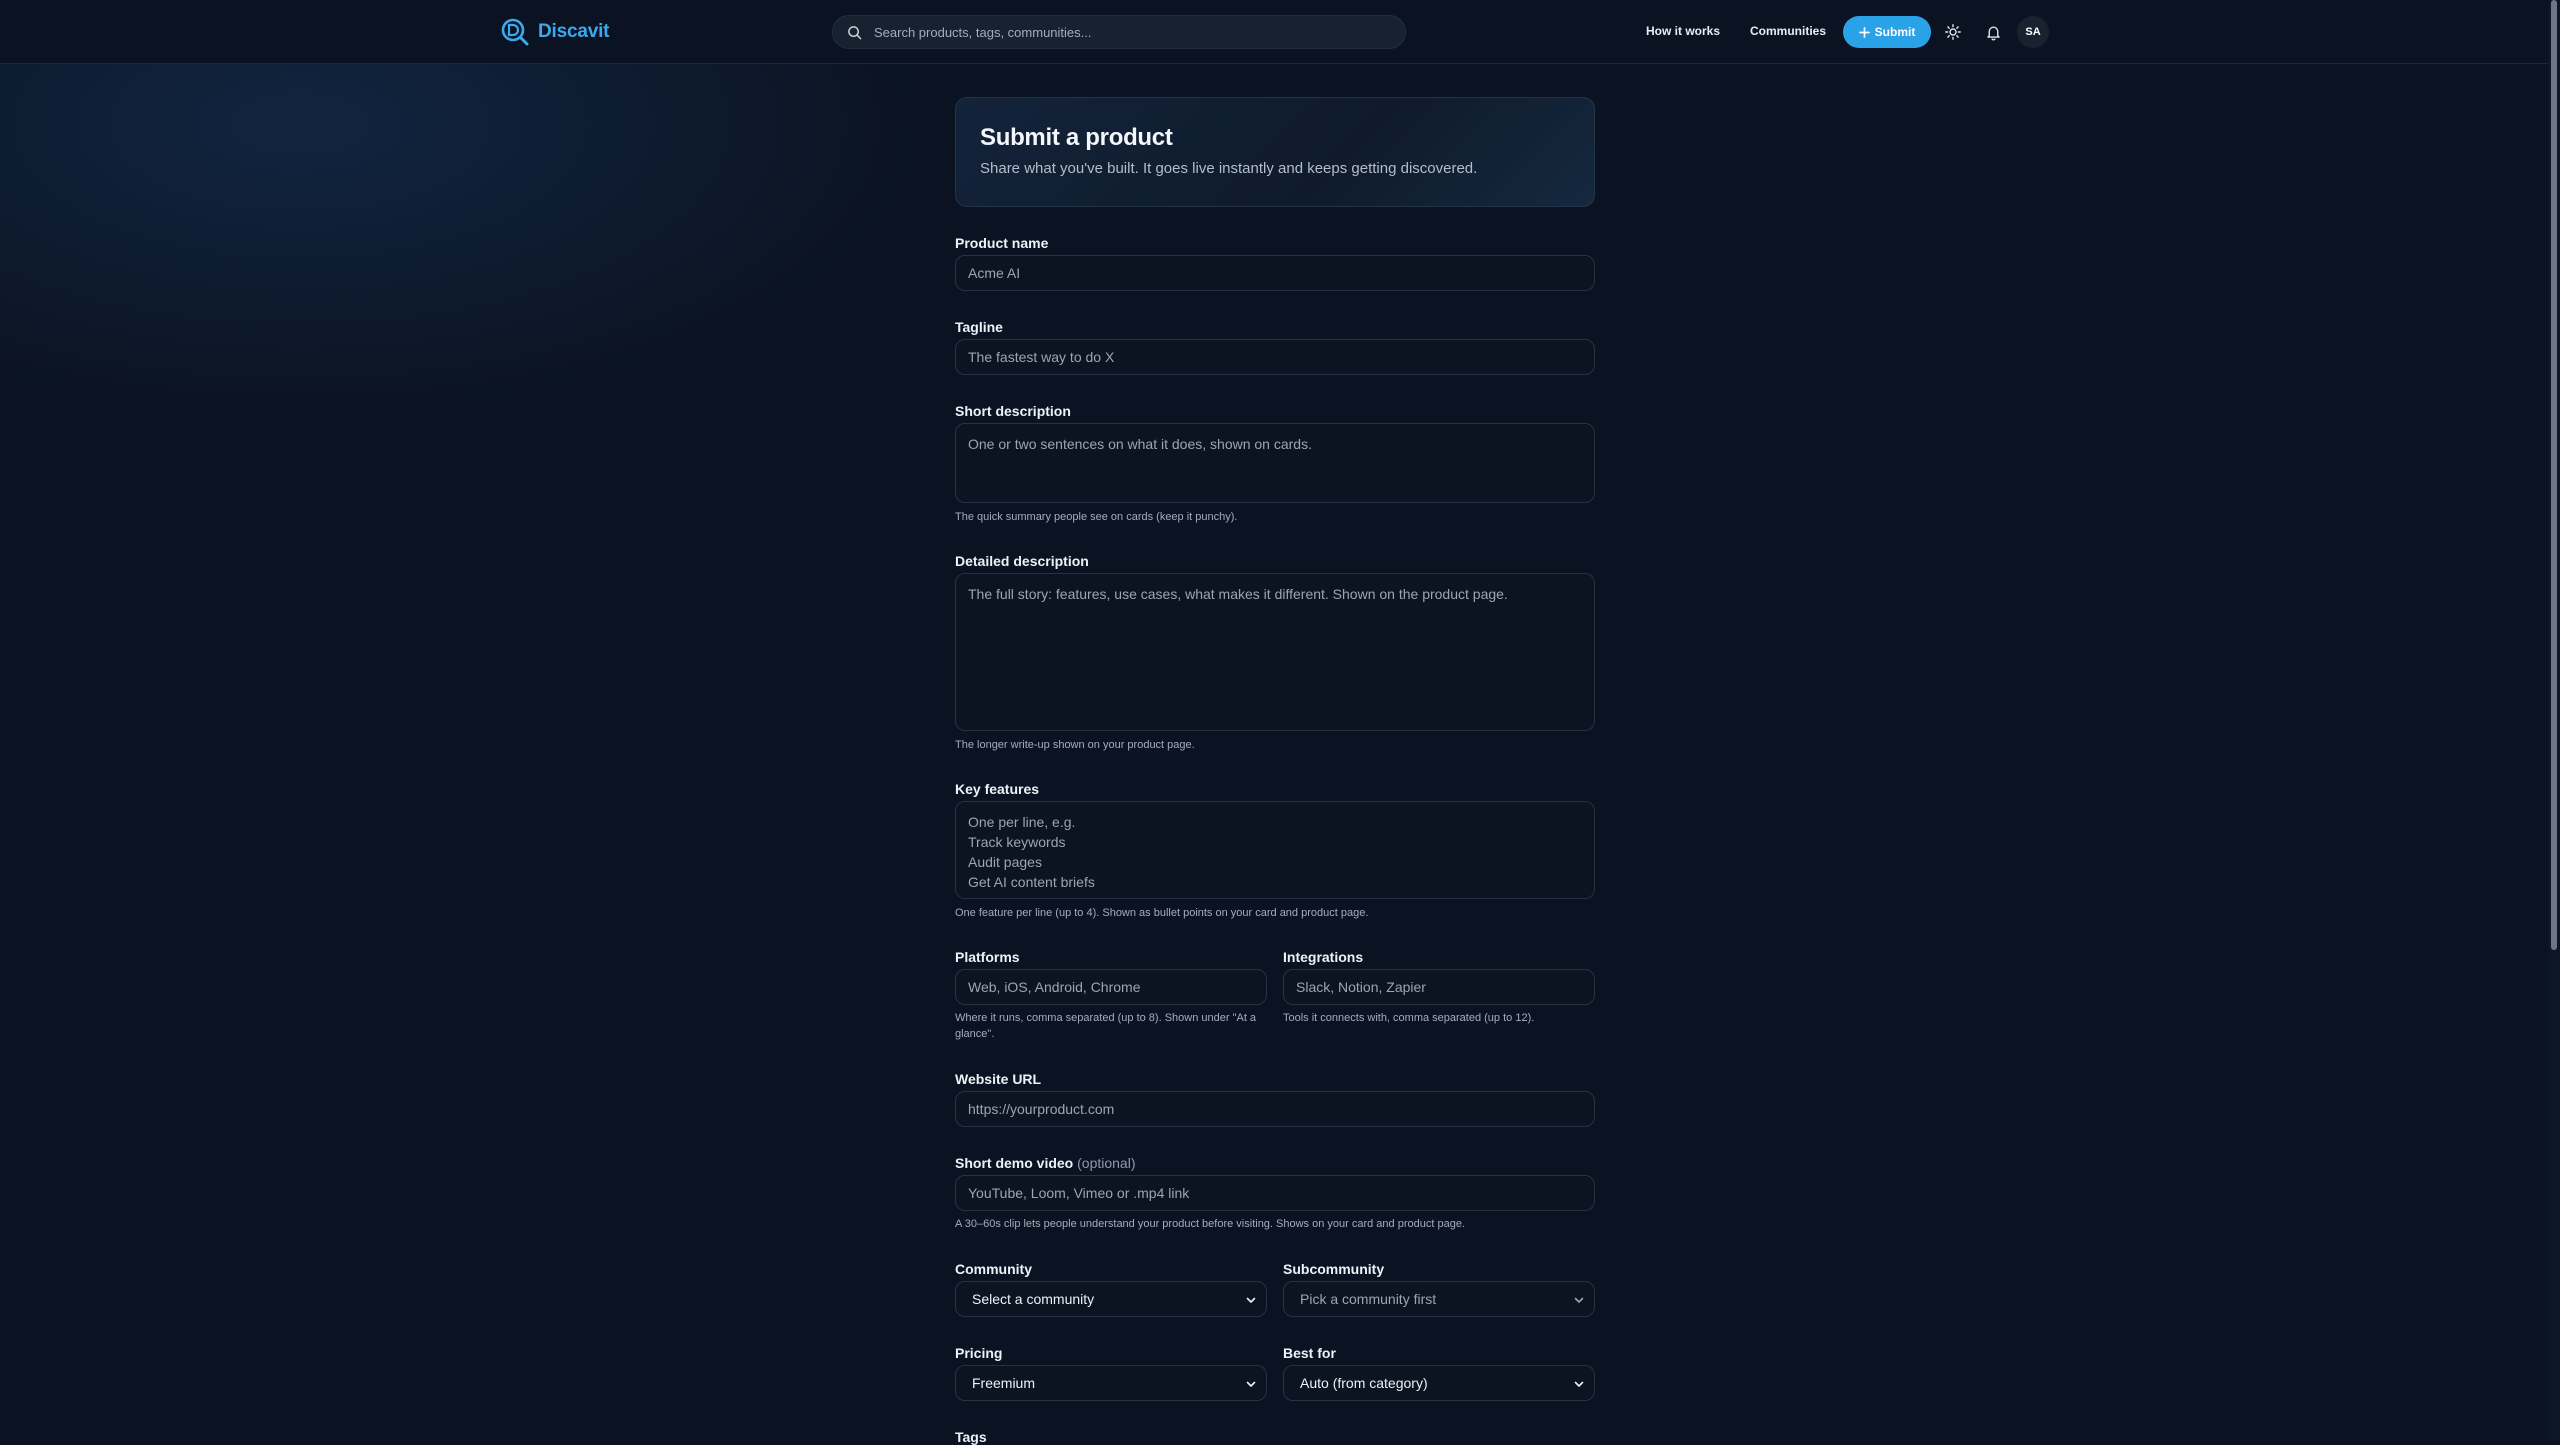  What do you see at coordinates (1439, 1383) in the screenshot?
I see `best-for-select: Auto (from category)` at bounding box center [1439, 1383].